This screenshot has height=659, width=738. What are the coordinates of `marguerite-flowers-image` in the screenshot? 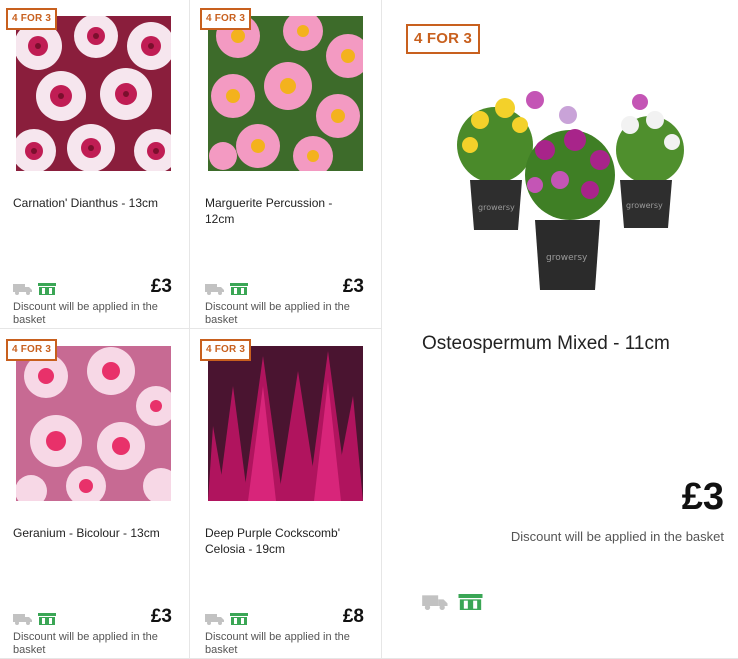 It's located at (285, 93).